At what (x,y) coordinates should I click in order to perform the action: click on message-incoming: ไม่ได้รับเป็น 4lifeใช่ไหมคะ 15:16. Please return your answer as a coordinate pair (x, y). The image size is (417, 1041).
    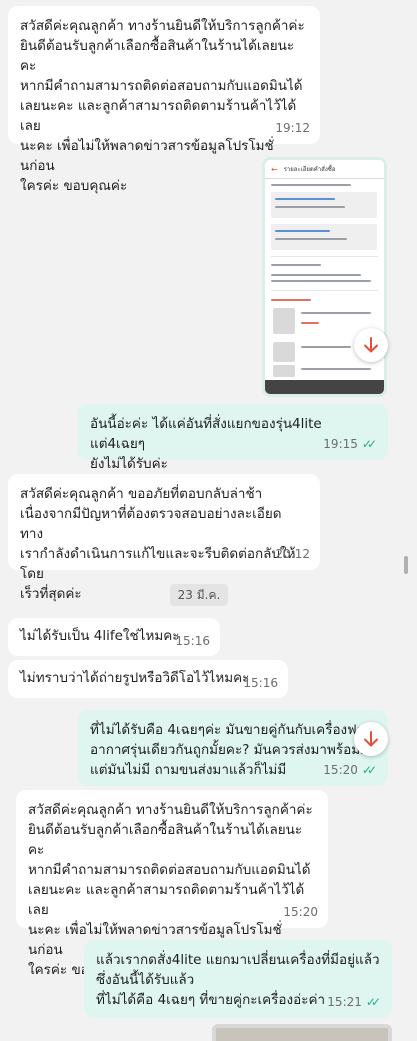
    Looking at the image, I should click on (114, 637).